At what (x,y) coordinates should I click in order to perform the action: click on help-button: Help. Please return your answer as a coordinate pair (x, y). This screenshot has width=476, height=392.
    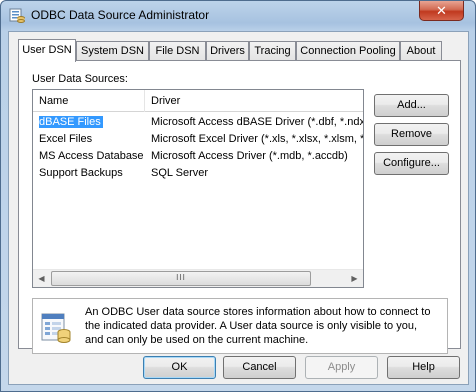
    Looking at the image, I should click on (423, 367).